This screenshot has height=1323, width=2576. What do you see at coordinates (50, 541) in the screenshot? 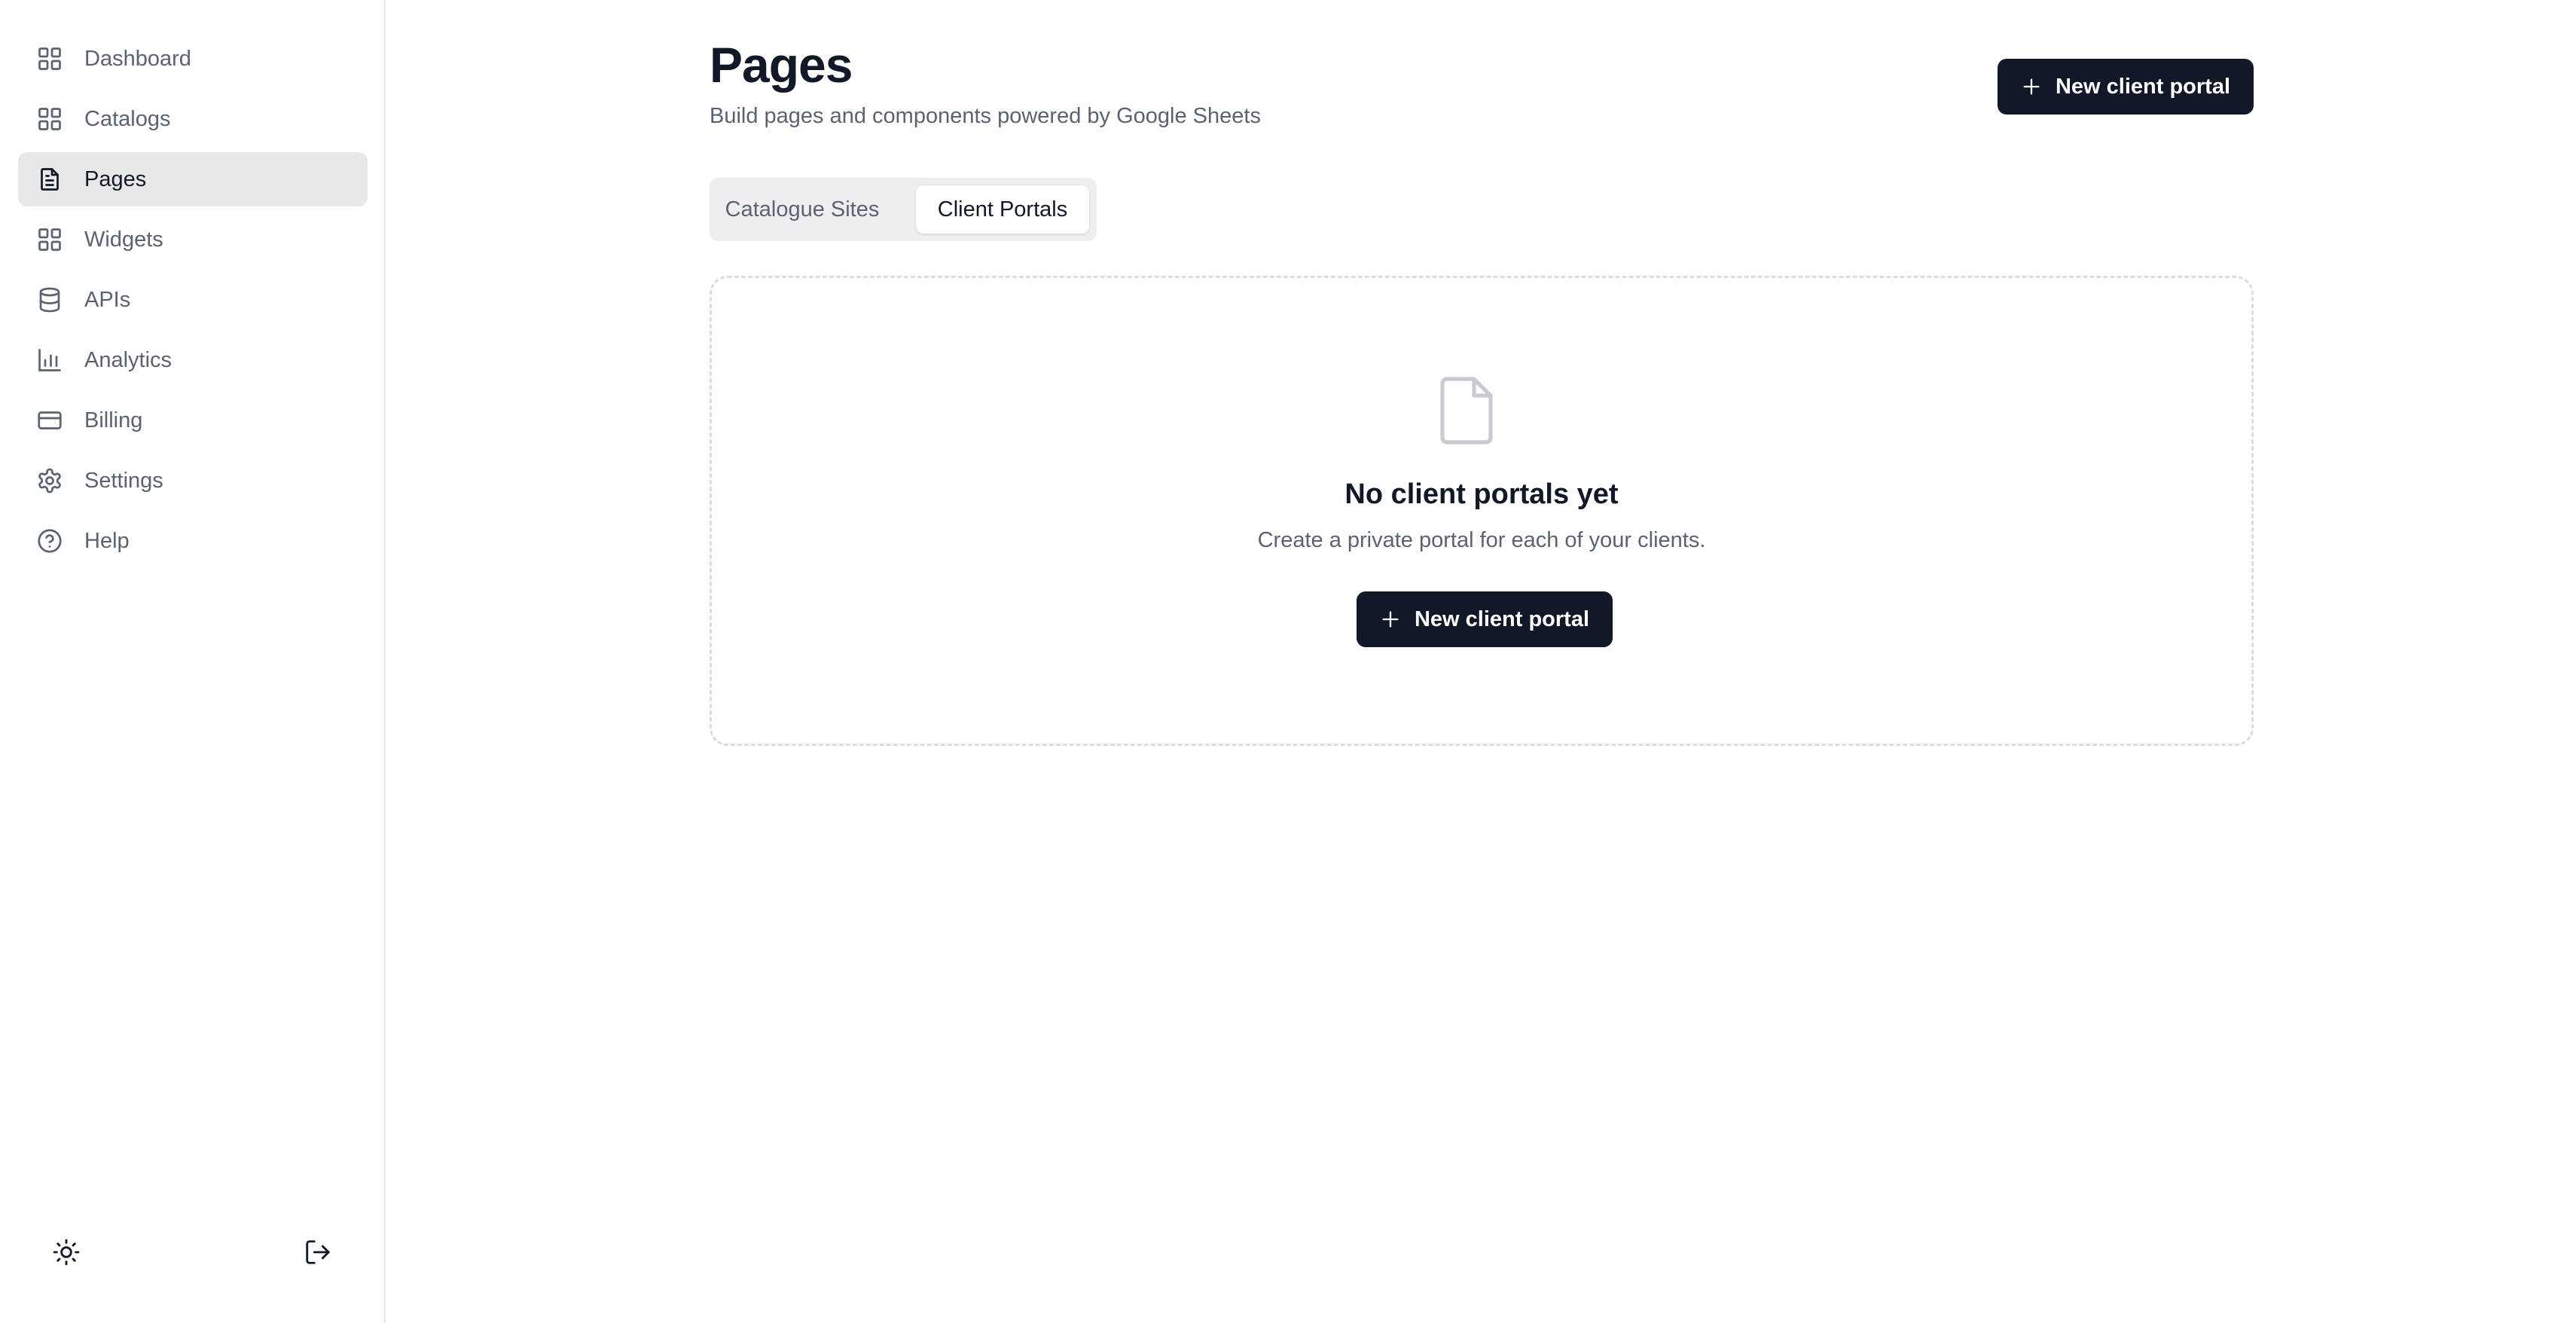
I see `help-circle-icon` at bounding box center [50, 541].